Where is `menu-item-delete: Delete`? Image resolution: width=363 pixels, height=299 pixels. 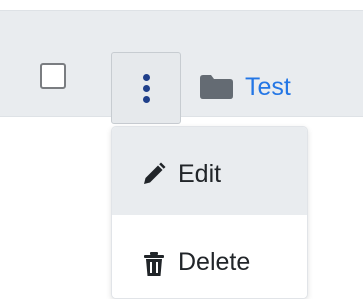 menu-item-delete: Delete is located at coordinates (209, 256).